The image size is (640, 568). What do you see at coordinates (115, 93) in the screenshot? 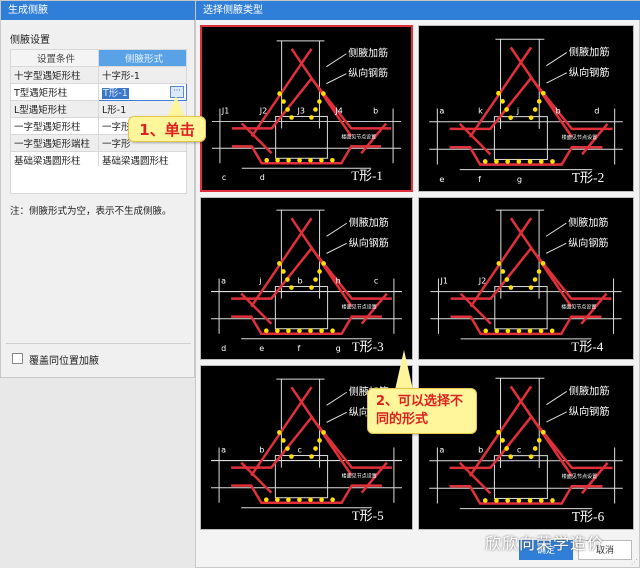
I see `form-value: T形-1` at bounding box center [115, 93].